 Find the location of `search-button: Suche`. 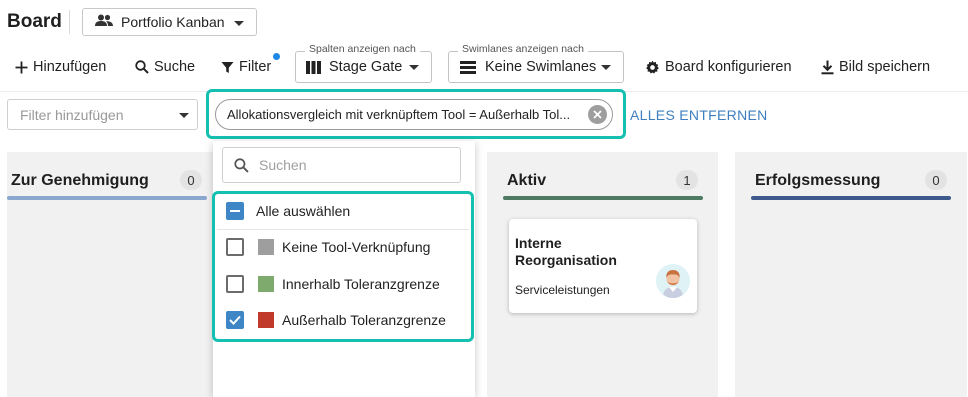

search-button: Suche is located at coordinates (165, 67).